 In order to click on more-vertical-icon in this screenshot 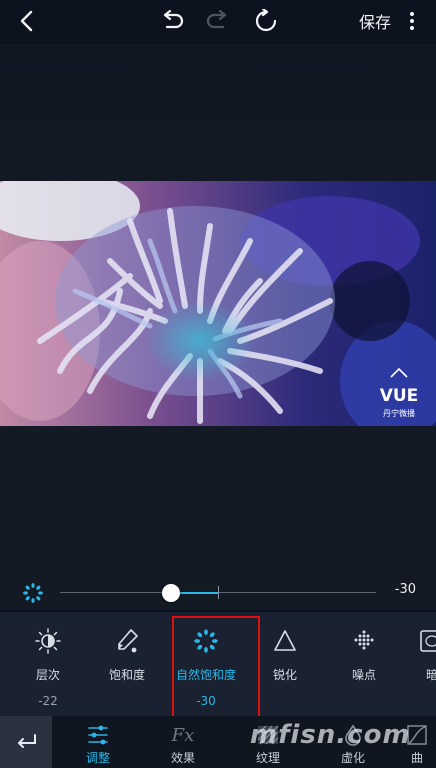, I will do `click(412, 21)`.